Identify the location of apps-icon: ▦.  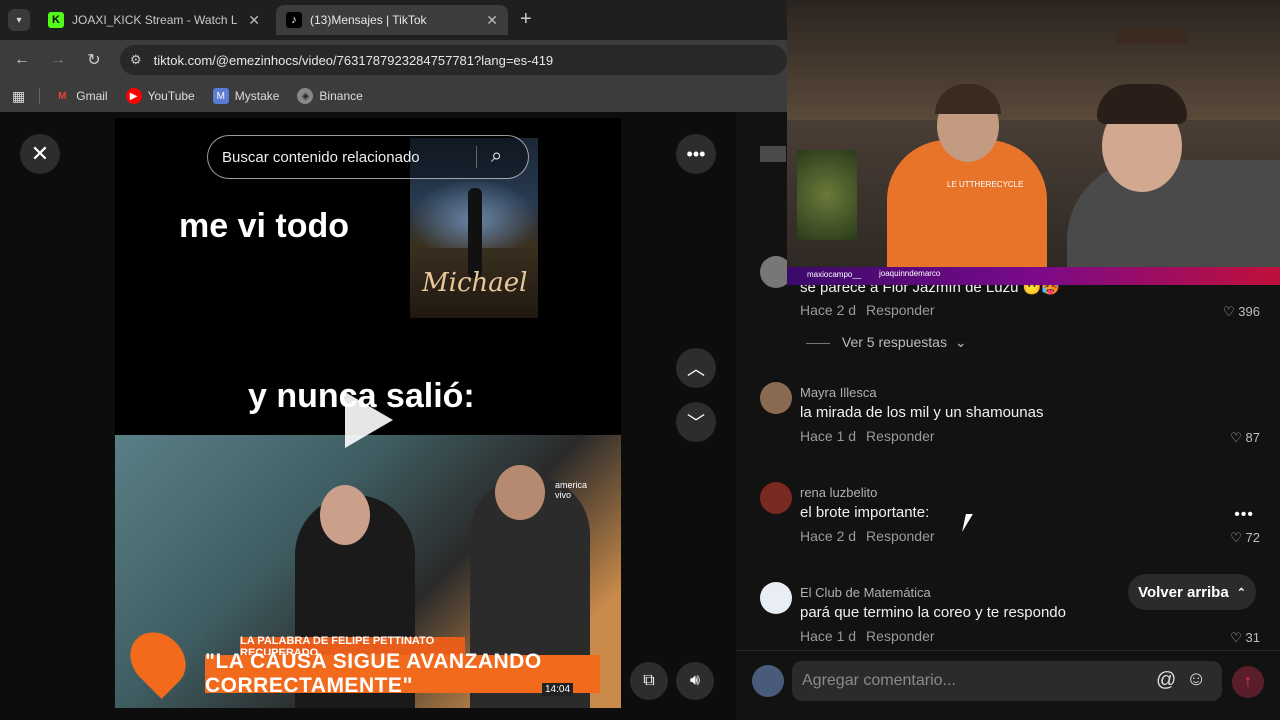
(18, 96).